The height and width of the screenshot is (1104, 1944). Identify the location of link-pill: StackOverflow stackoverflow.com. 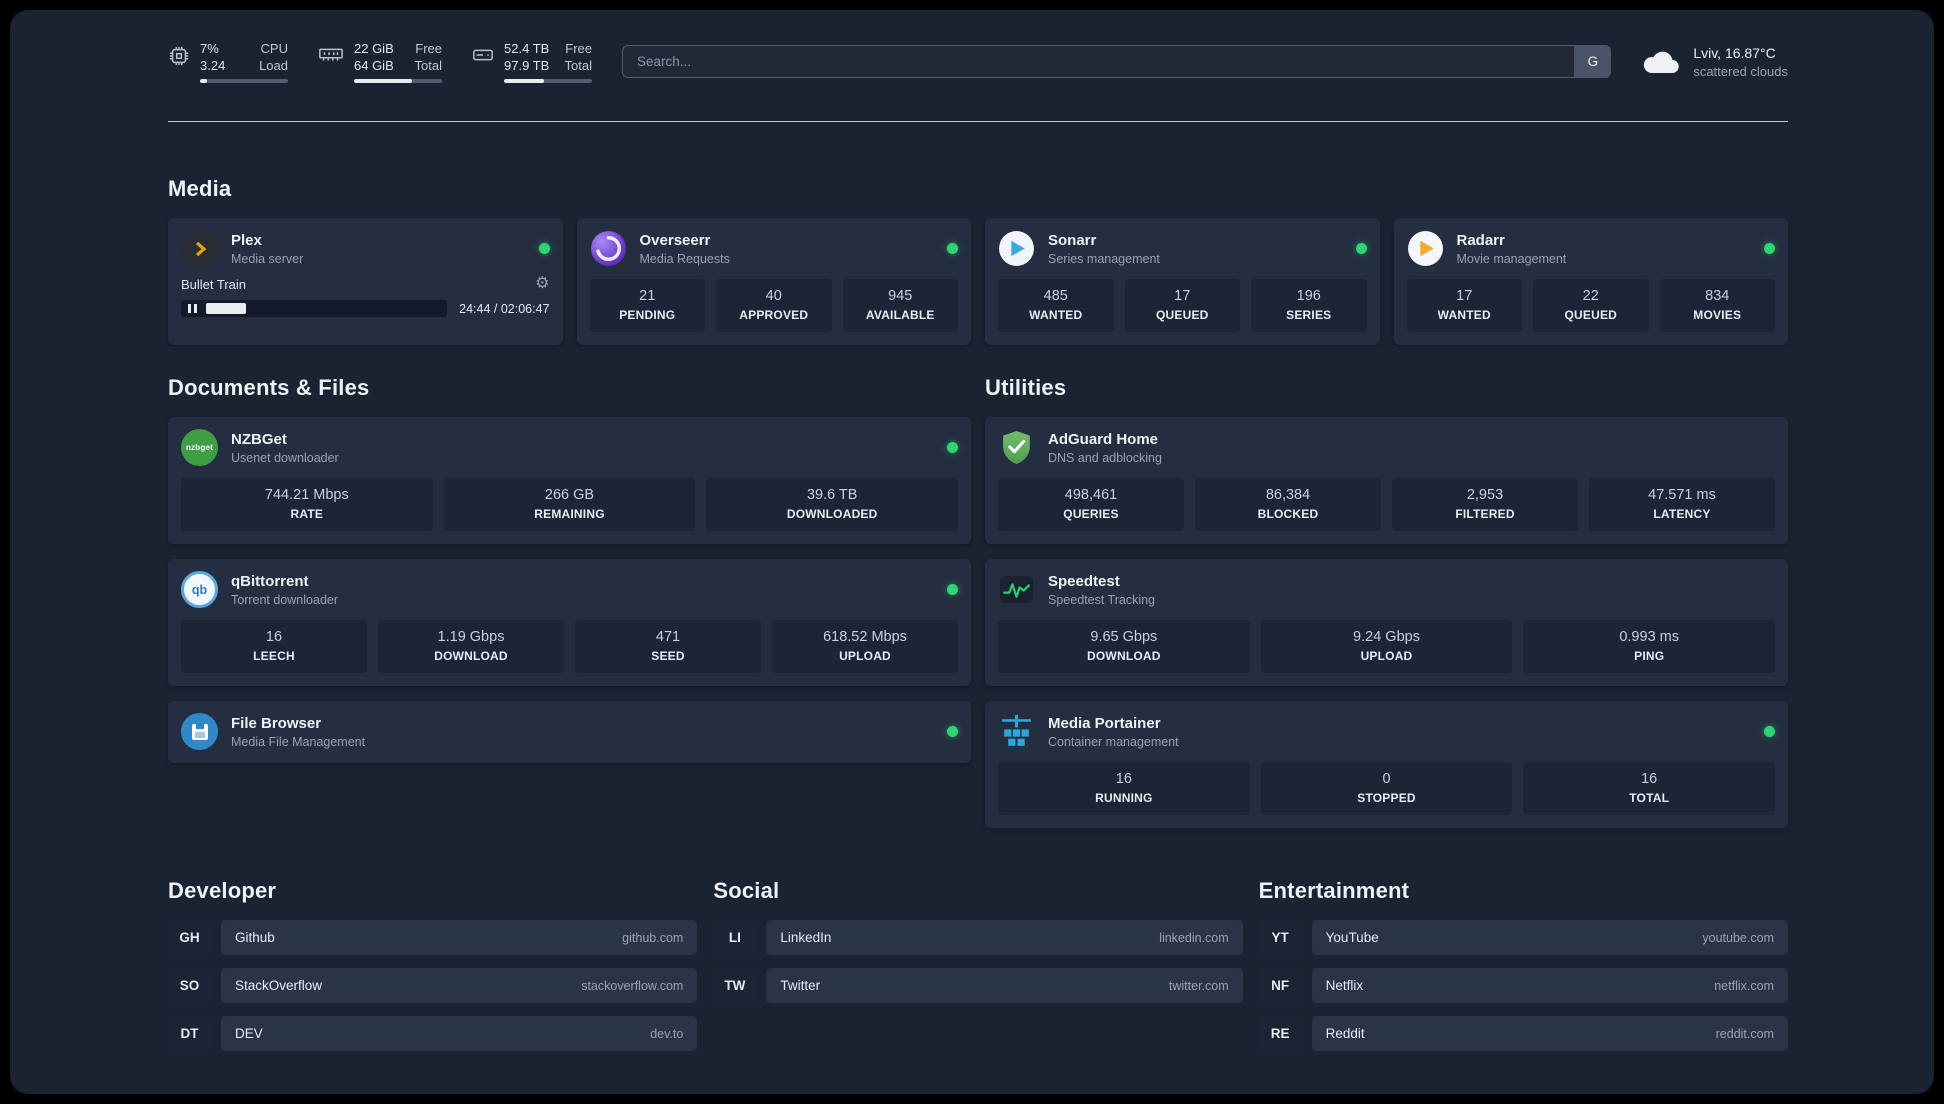
(459, 985).